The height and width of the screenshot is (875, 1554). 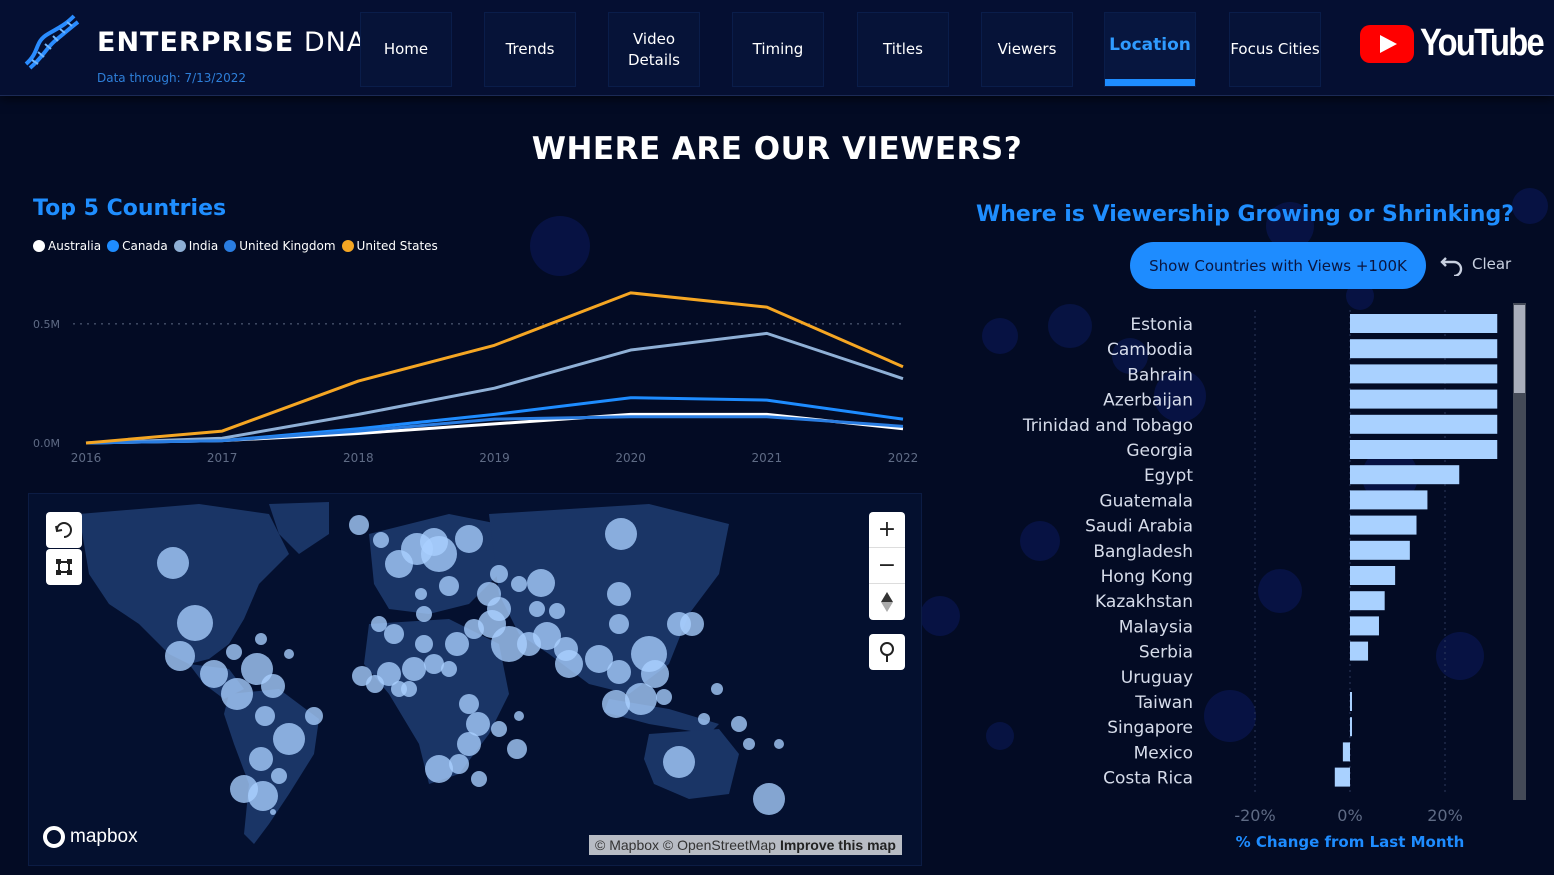 I want to click on show-countries-views-button: Show Countries with Views +100K, so click(x=1278, y=265).